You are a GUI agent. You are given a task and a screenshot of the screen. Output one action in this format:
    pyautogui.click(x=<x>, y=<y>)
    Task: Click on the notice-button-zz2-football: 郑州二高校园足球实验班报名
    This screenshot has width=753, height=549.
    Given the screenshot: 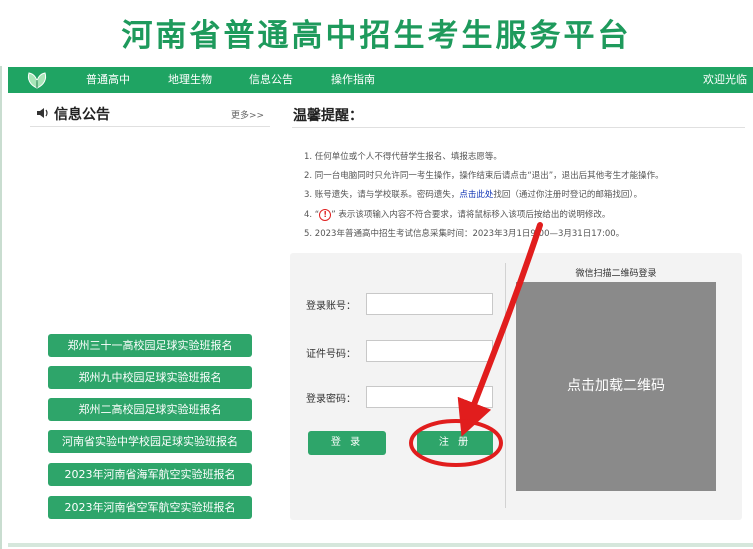 What is the action you would take?
    pyautogui.click(x=150, y=409)
    